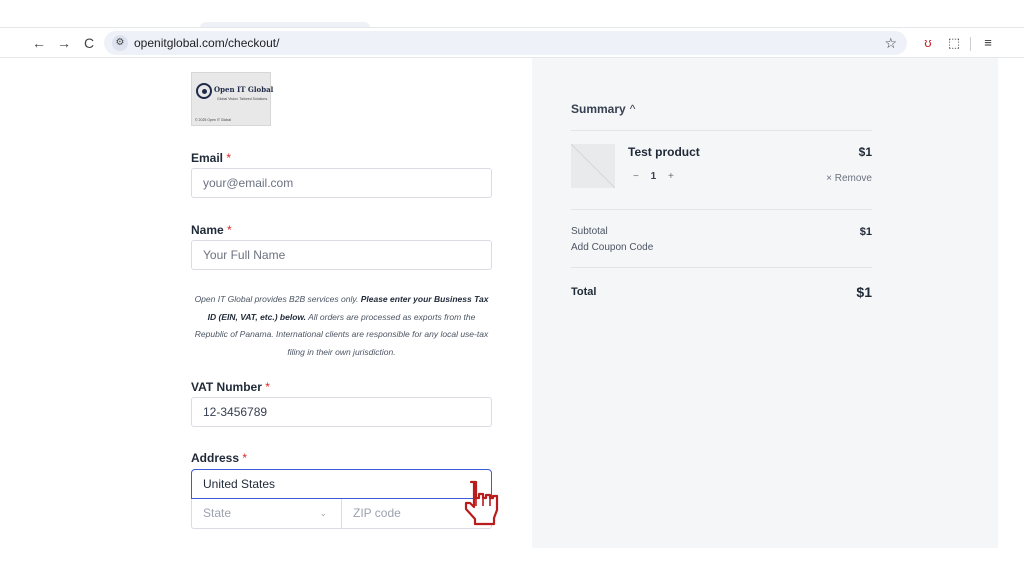  Describe the element at coordinates (890, 43) in the screenshot. I see `bookmark-star-icon: ☆` at that location.